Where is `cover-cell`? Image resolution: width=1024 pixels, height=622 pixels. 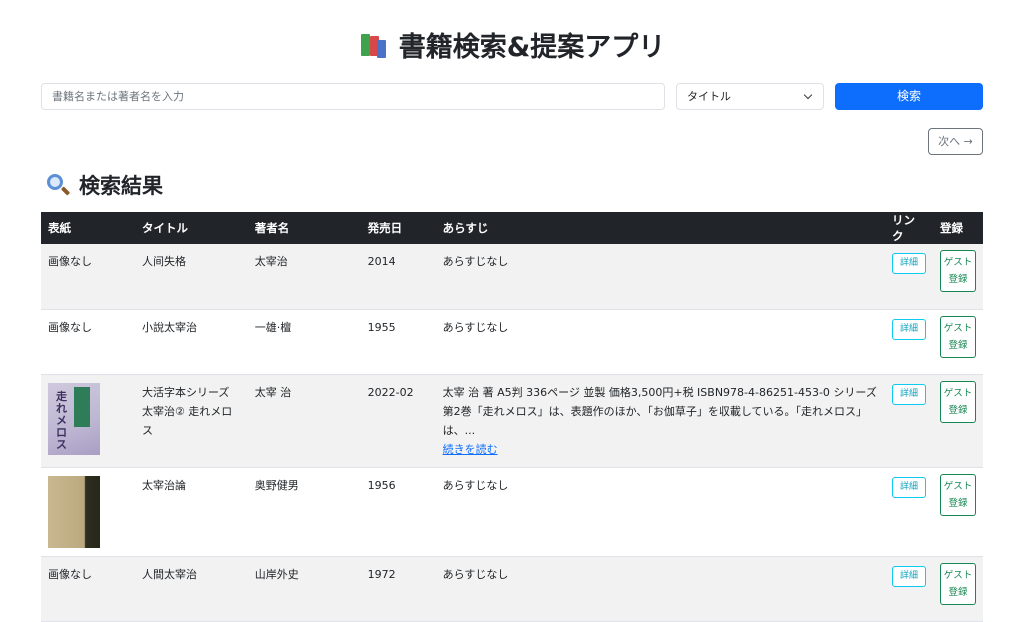 cover-cell is located at coordinates (88, 512).